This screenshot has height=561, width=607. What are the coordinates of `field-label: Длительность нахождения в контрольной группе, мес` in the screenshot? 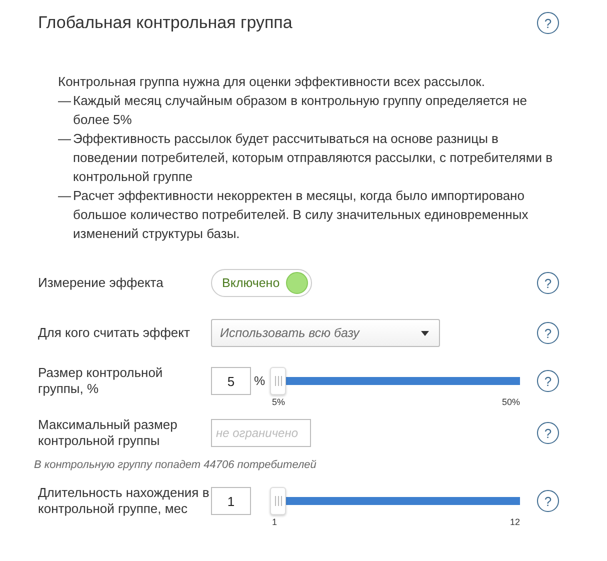 It's located at (124, 501).